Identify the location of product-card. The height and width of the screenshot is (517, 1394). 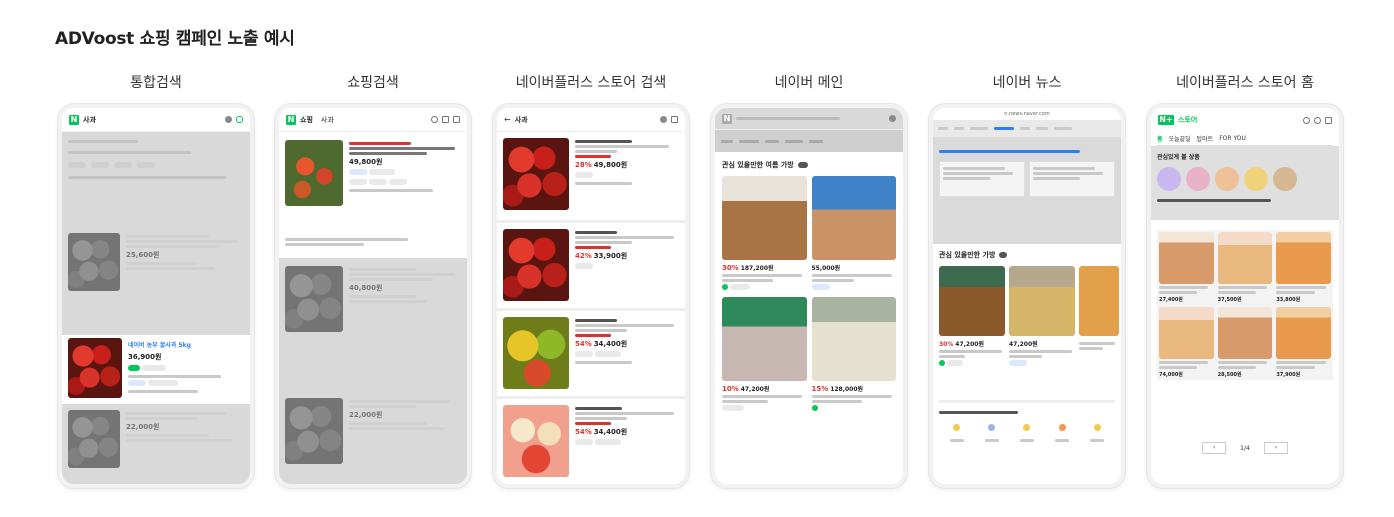
(1099, 317).